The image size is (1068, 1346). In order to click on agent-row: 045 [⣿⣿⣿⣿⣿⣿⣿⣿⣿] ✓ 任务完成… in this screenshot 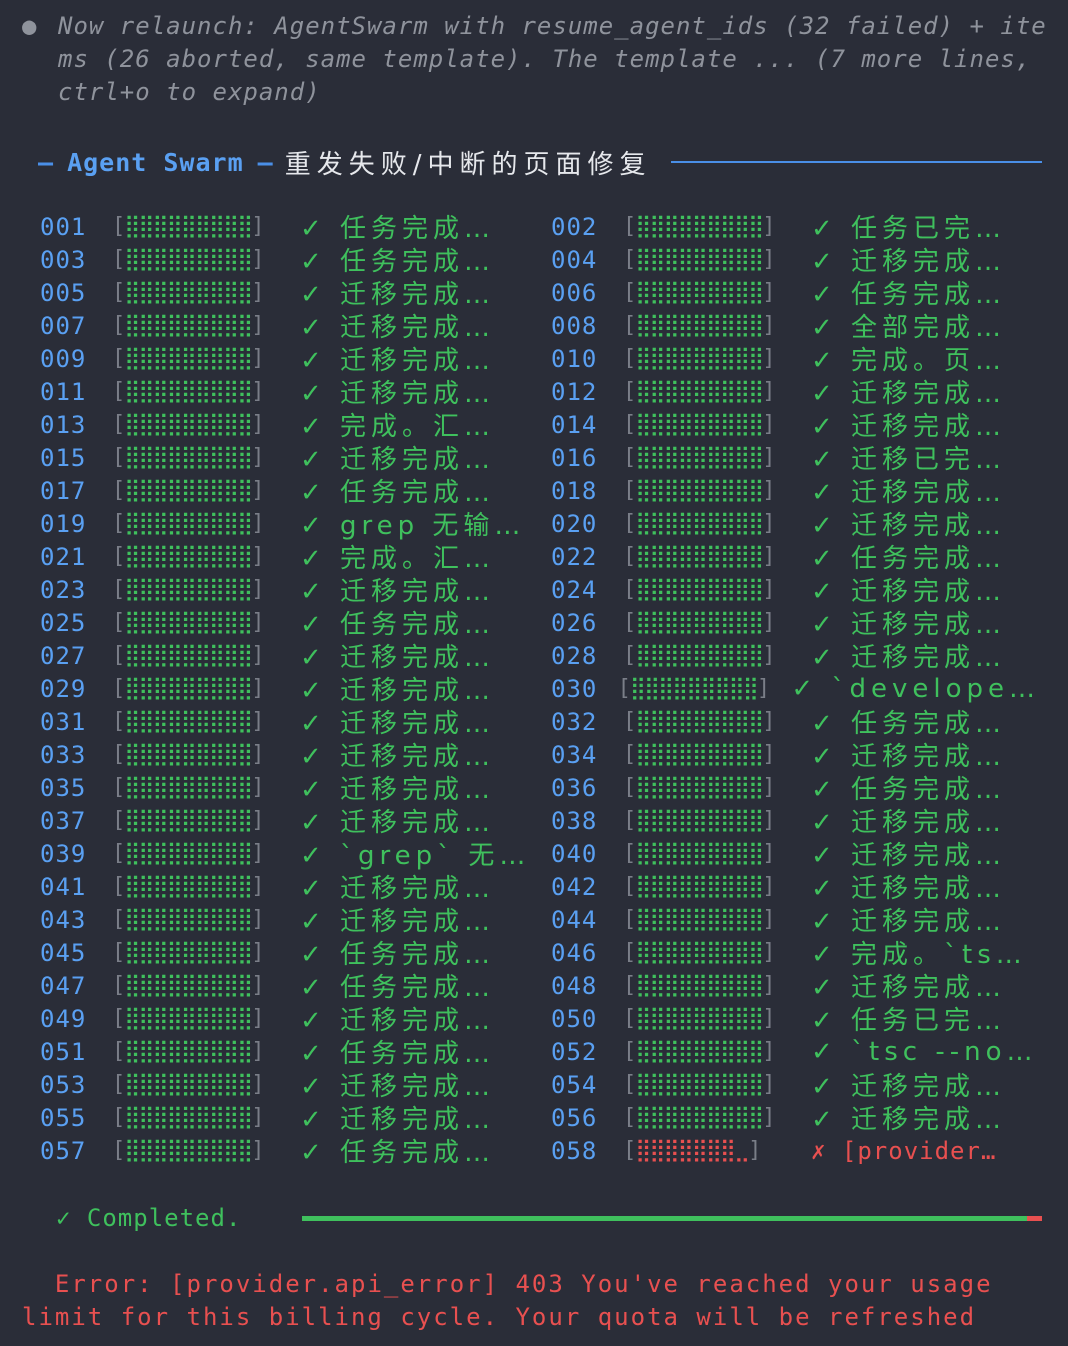, I will do `click(295, 953)`.